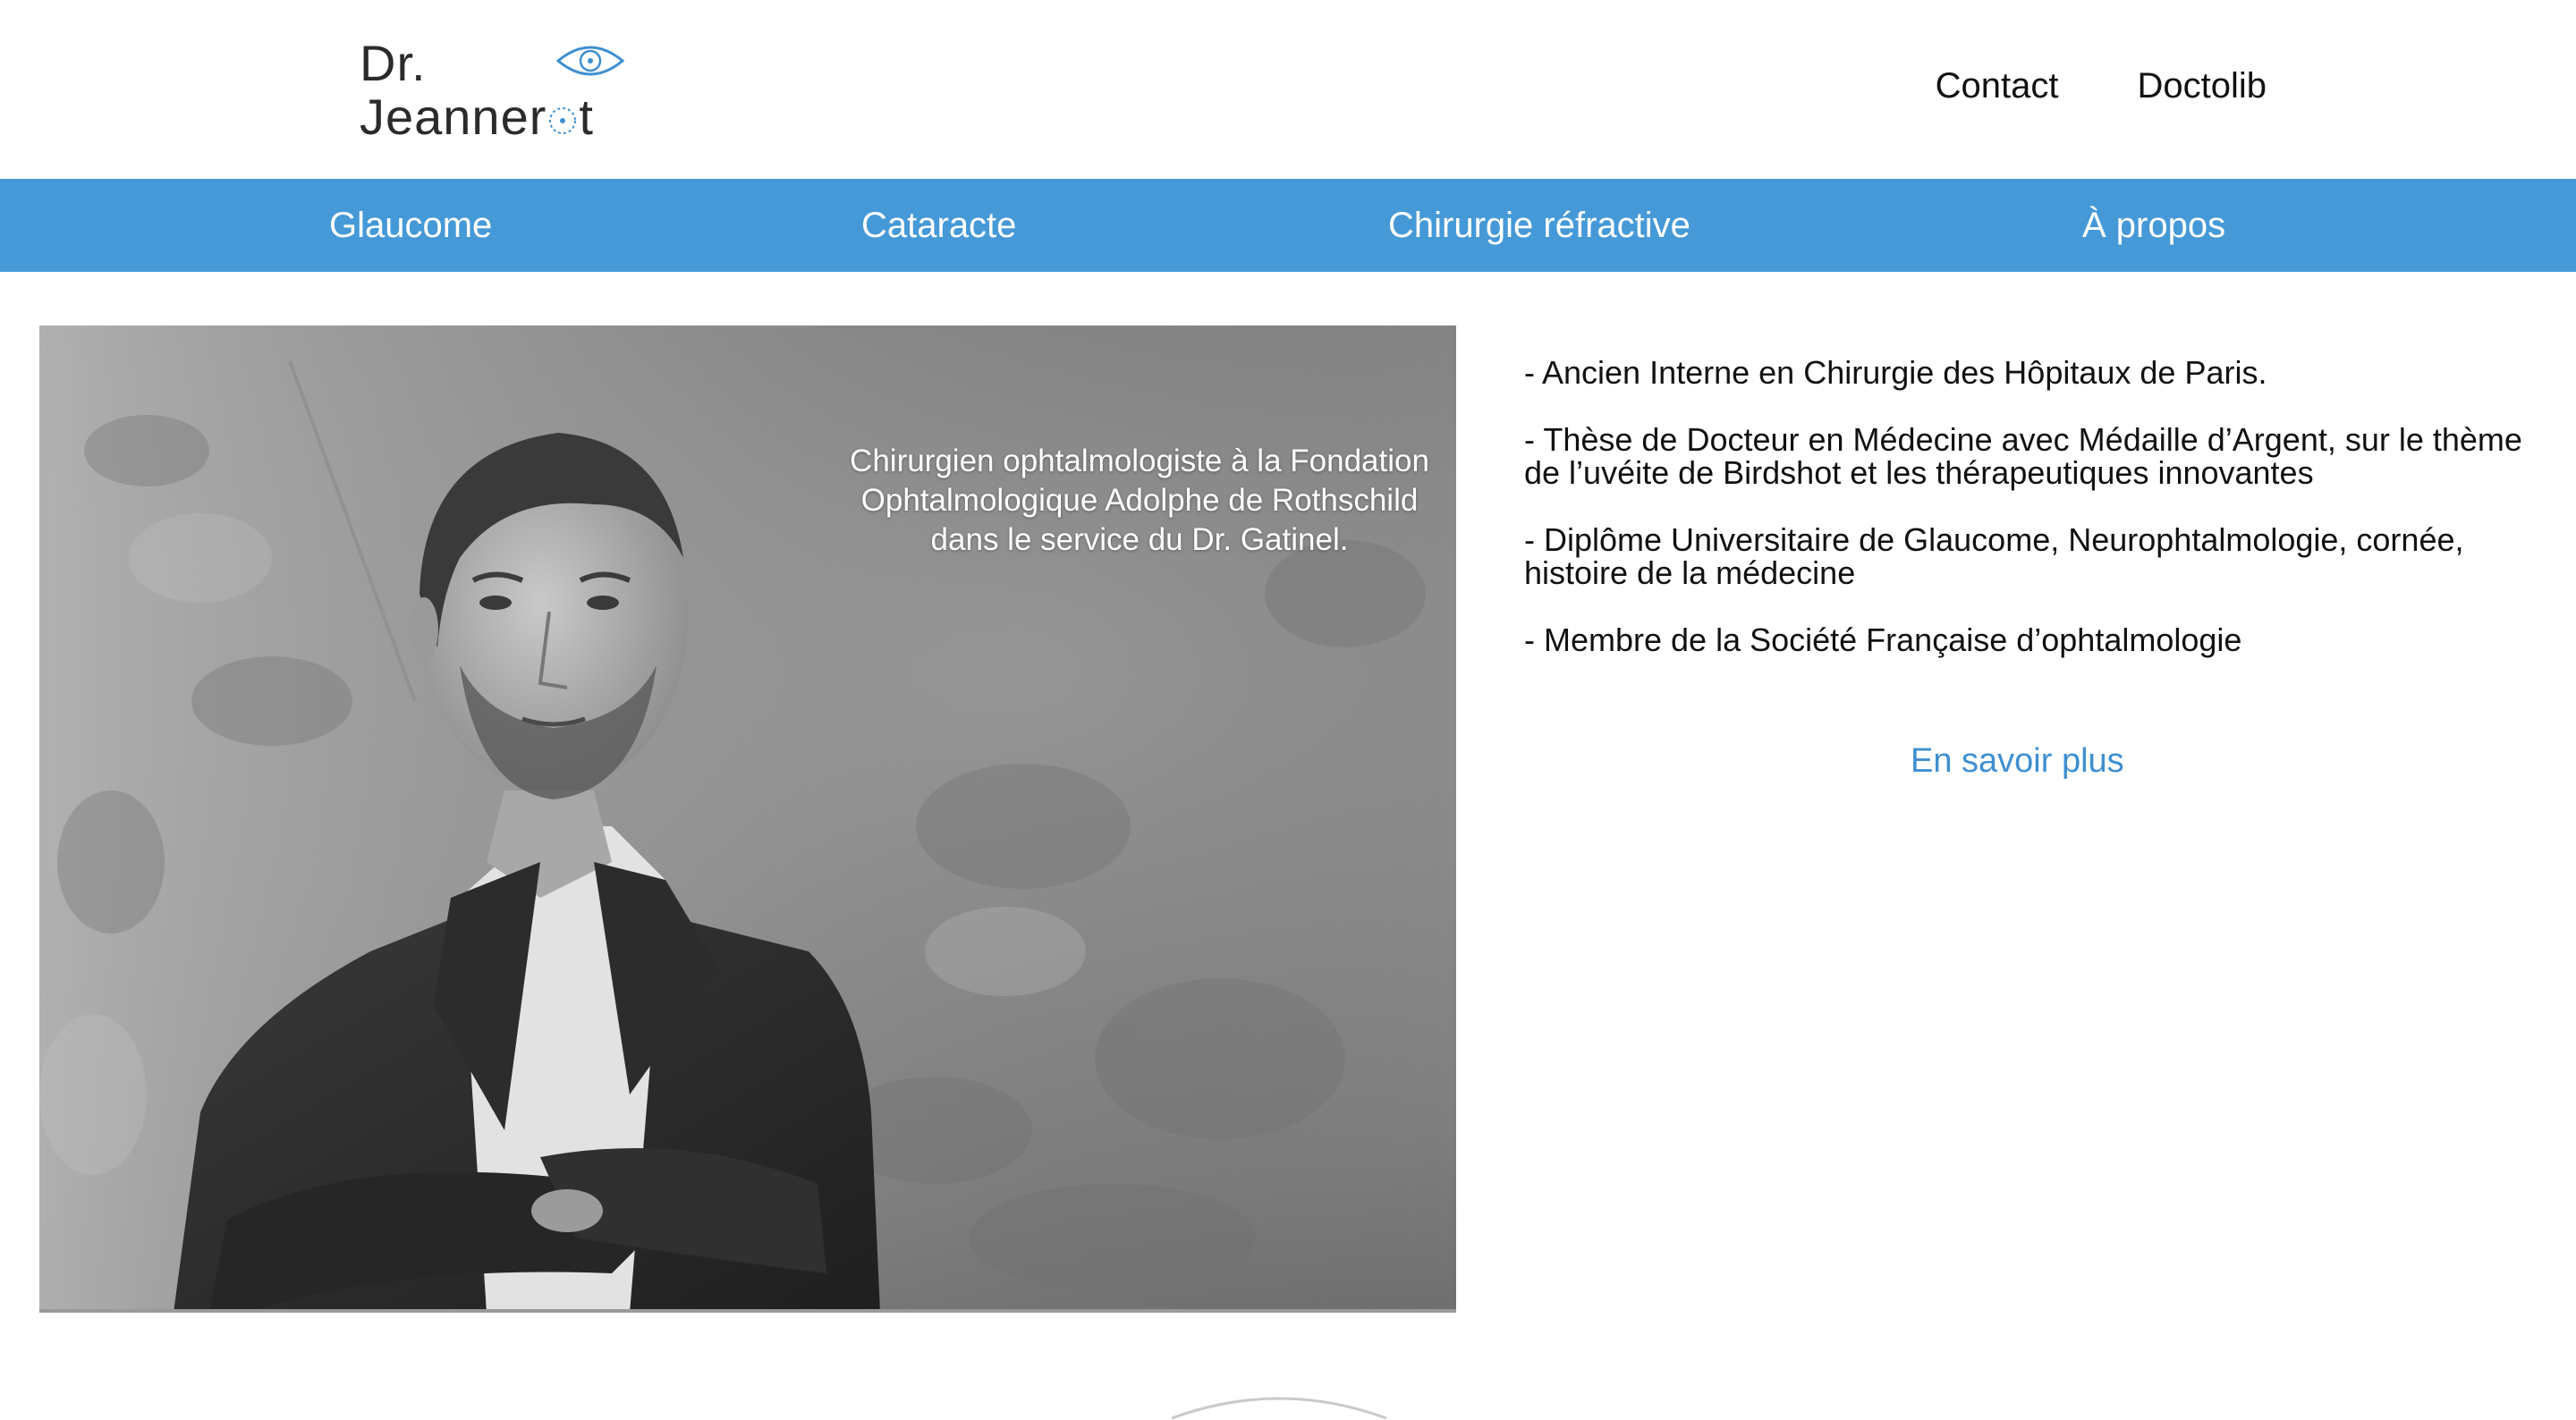  Describe the element at coordinates (1997, 86) in the screenshot. I see `contact-link: Contact` at that location.